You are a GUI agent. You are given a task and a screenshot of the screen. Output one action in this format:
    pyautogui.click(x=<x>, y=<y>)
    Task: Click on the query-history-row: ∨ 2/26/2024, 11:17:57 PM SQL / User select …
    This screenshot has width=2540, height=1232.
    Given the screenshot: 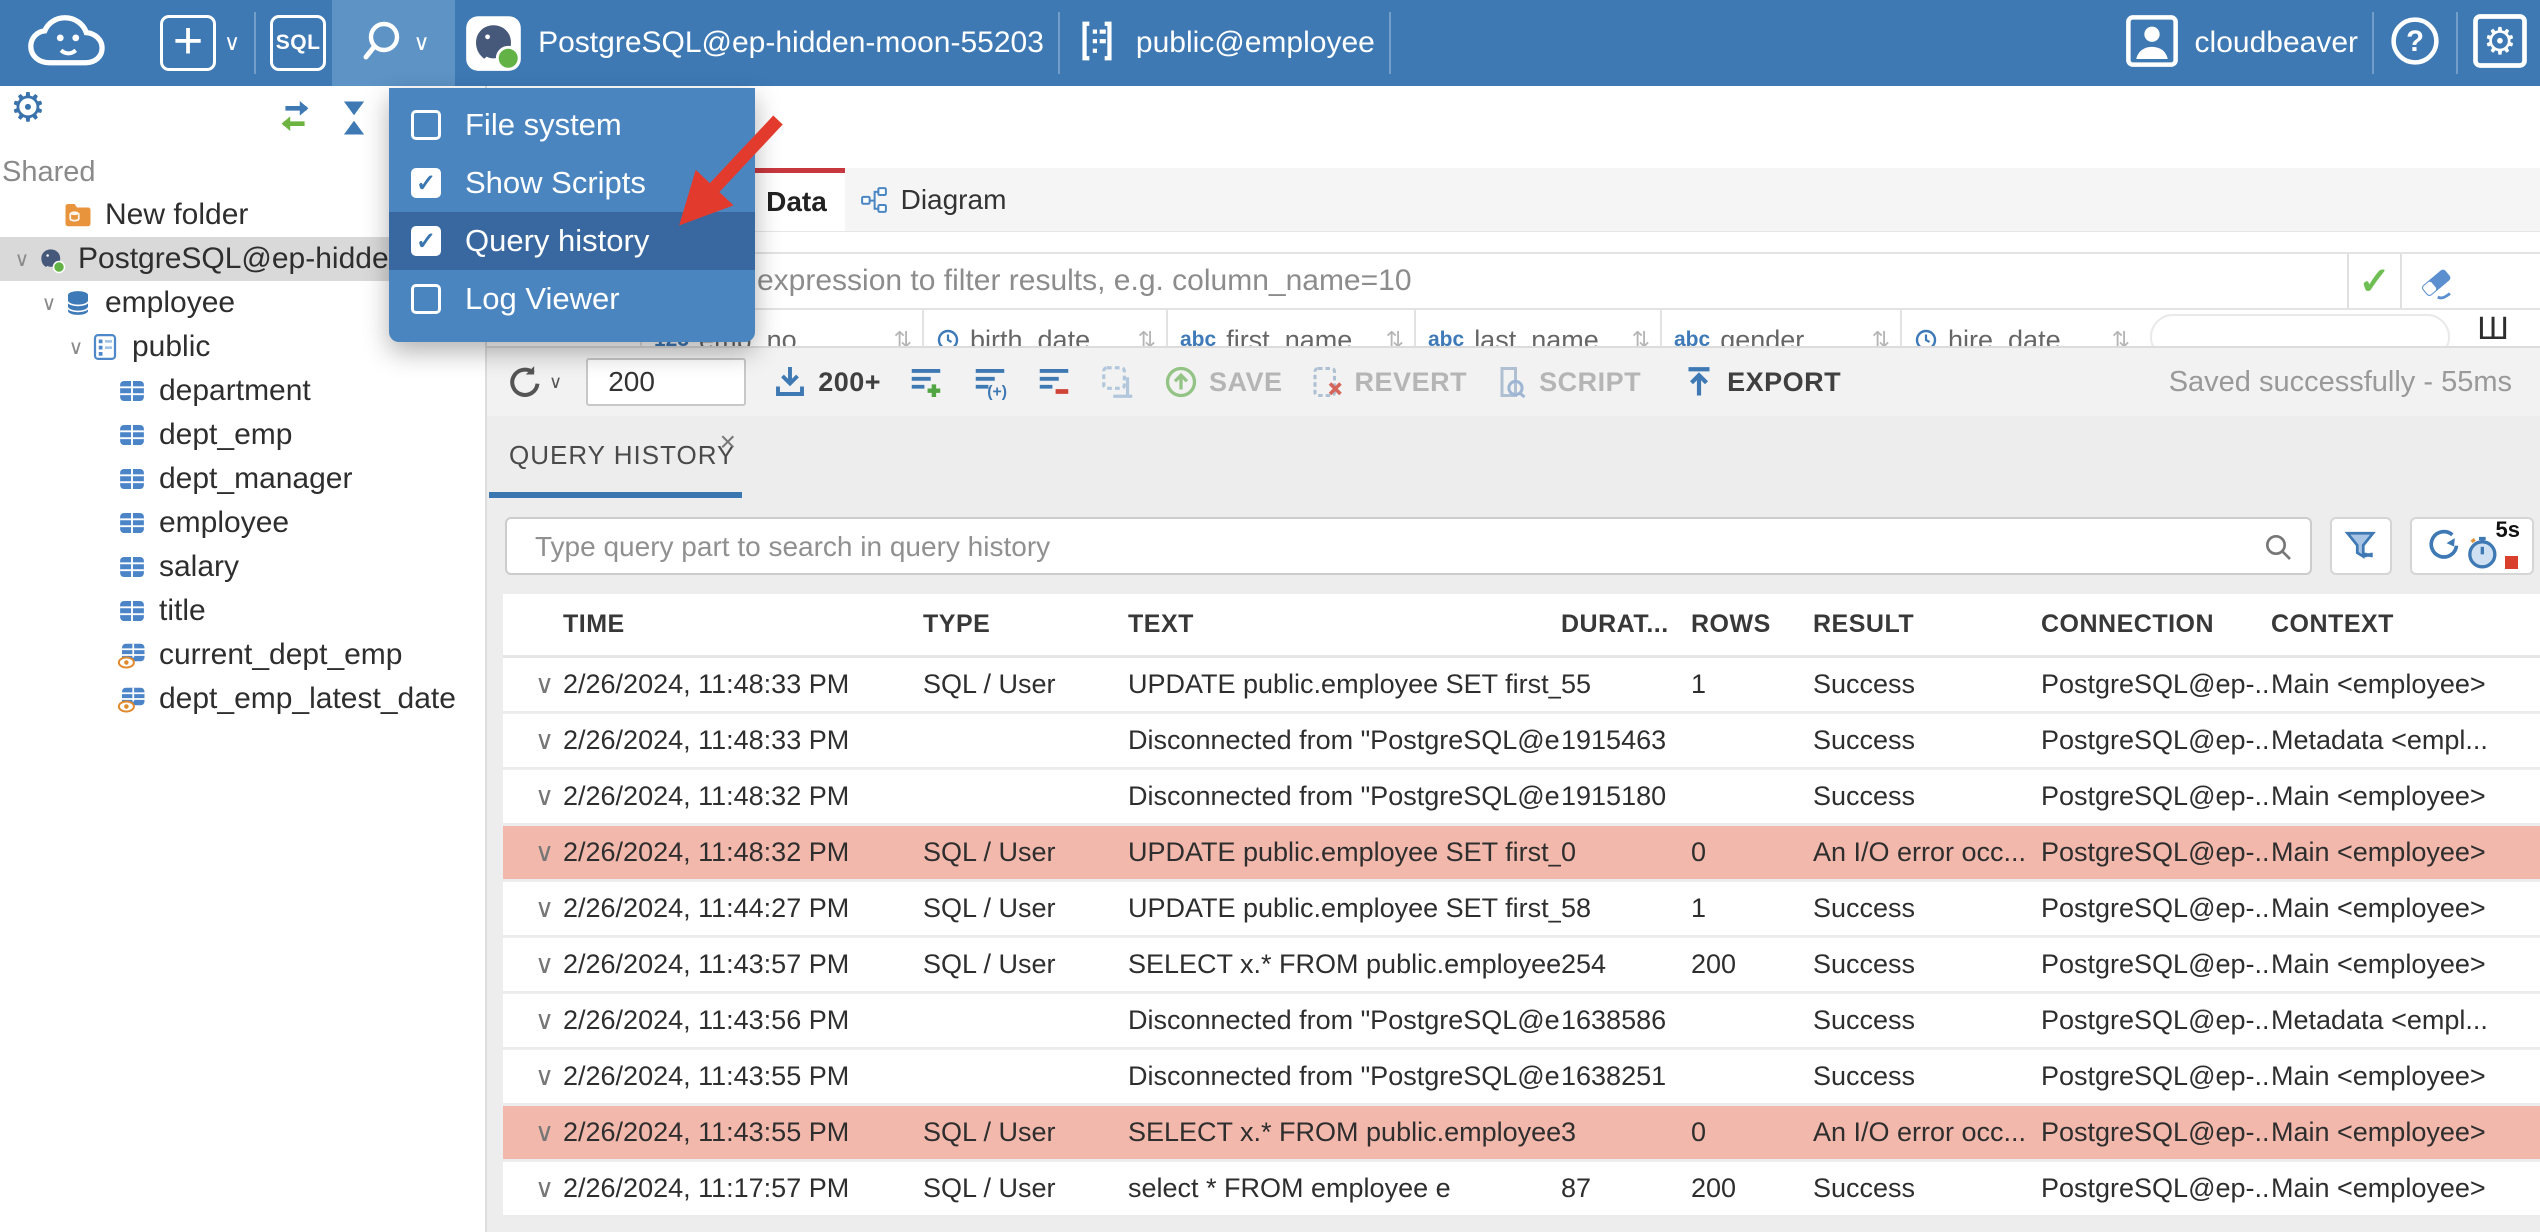 What is the action you would take?
    pyautogui.click(x=1521, y=1190)
    